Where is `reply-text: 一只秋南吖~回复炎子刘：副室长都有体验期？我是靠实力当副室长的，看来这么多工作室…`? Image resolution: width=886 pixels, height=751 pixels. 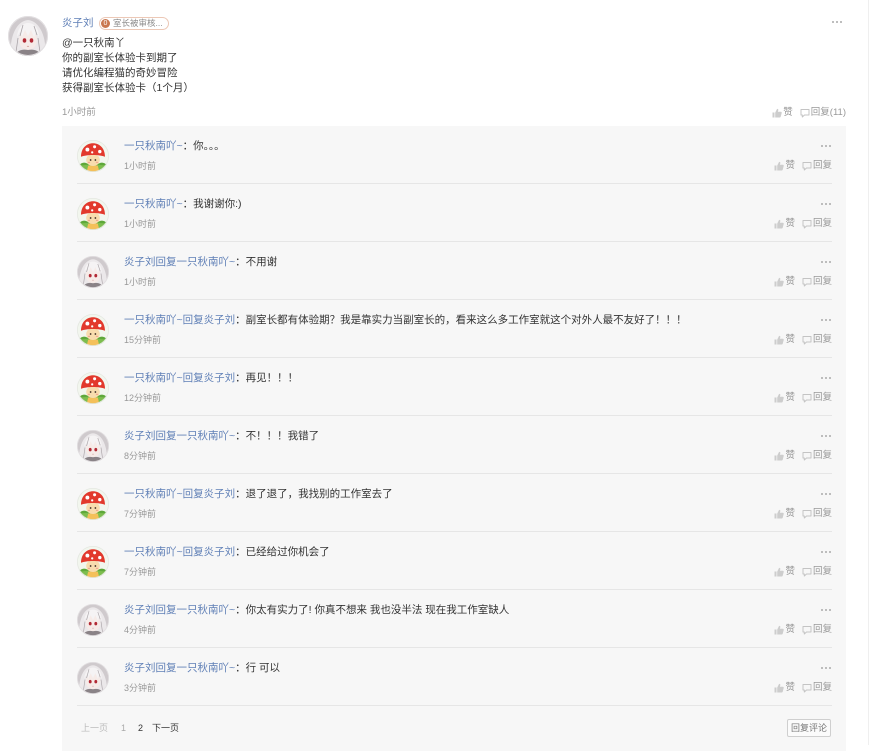
reply-text: 一只秋南吖~回复炎子刘：副室长都有体验期？我是靠实力当副室长的，看来这么多工作室… is located at coordinates (405, 320).